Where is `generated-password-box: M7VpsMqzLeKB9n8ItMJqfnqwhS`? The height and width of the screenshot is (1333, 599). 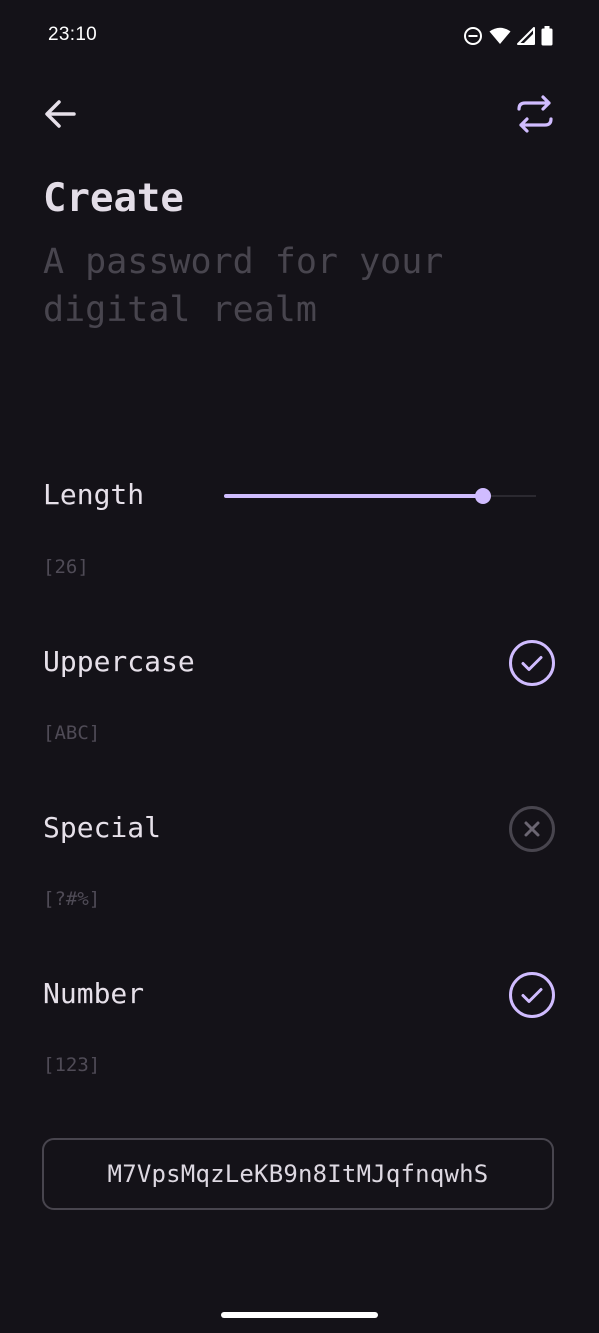 generated-password-box: M7VpsMqzLeKB9n8ItMJqfnqwhS is located at coordinates (298, 1174).